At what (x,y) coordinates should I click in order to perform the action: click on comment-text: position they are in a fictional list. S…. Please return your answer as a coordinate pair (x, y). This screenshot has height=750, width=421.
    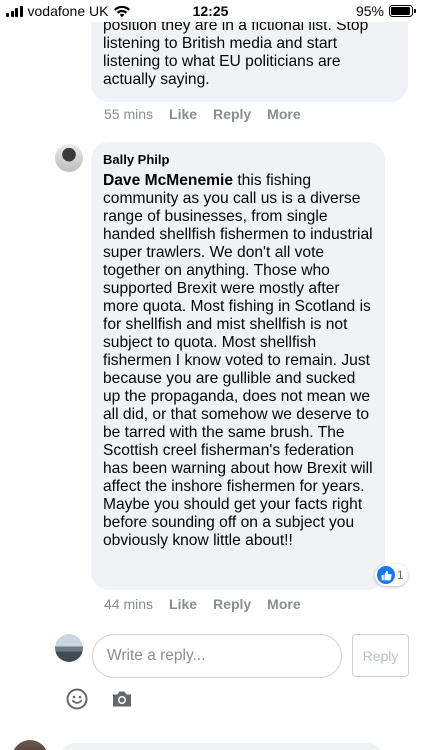
    Looking at the image, I should click on (236, 52).